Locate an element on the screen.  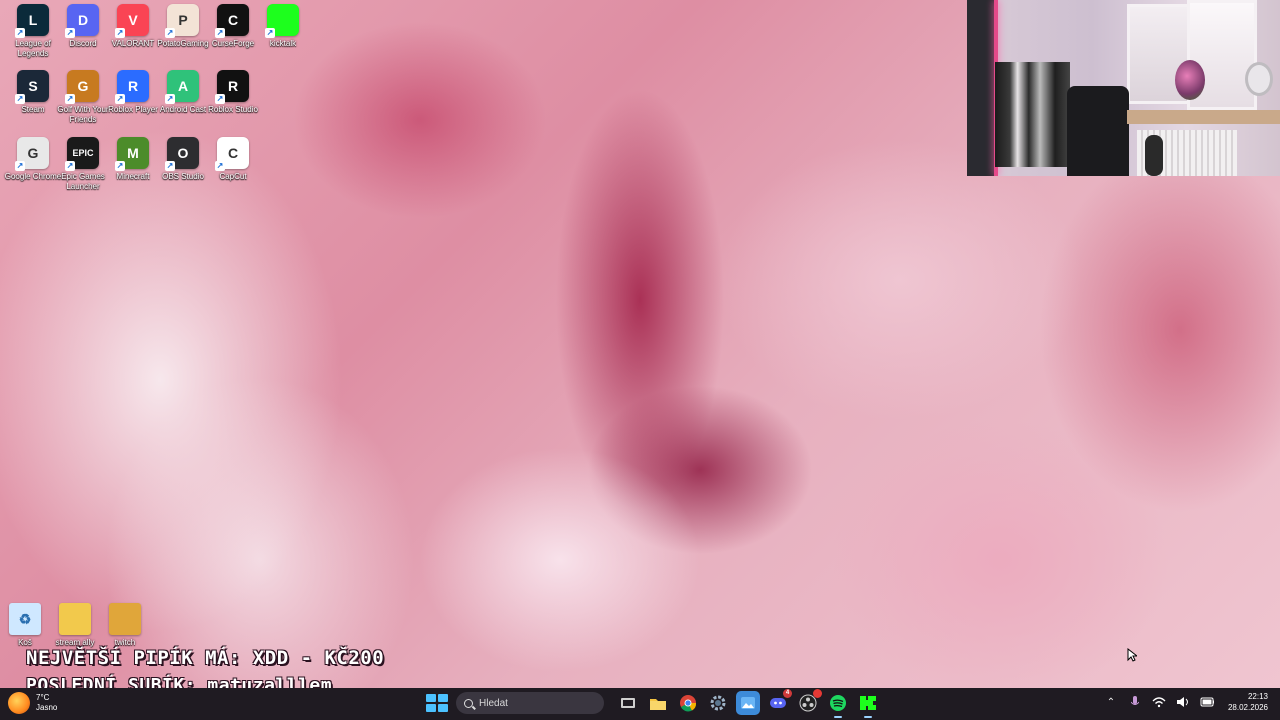
battery-icon is located at coordinates (1207, 702).